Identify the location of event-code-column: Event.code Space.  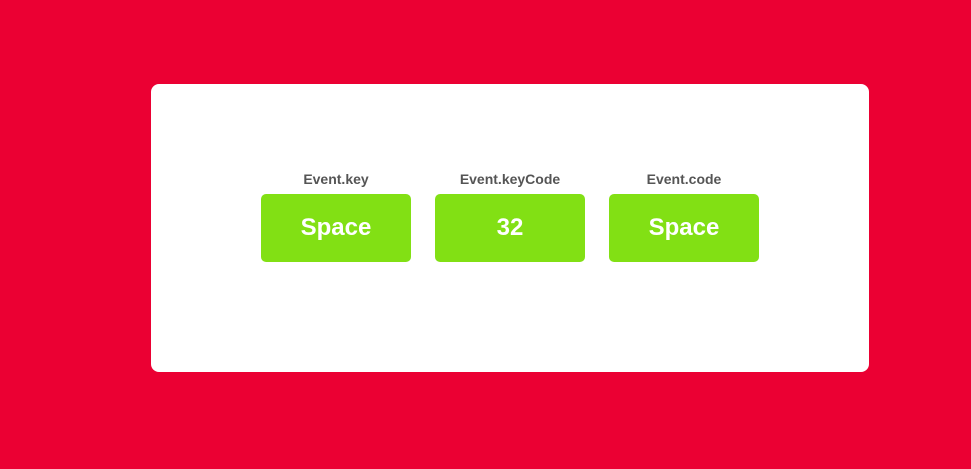
(684, 216).